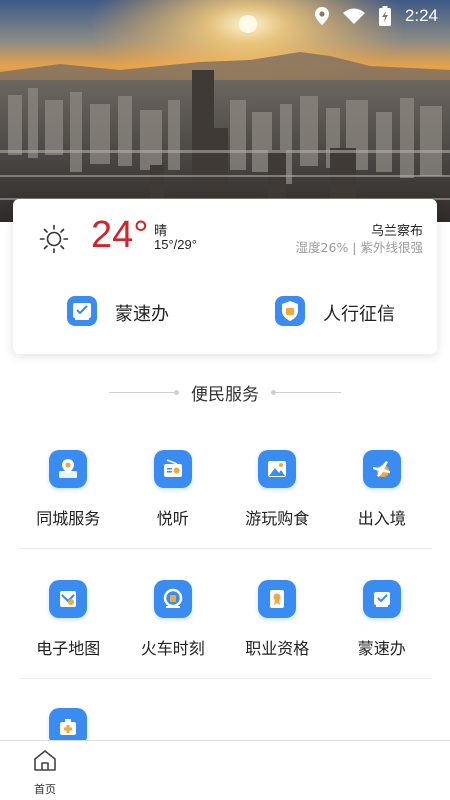 The image size is (450, 800). I want to click on map-pin-icon, so click(68, 469).